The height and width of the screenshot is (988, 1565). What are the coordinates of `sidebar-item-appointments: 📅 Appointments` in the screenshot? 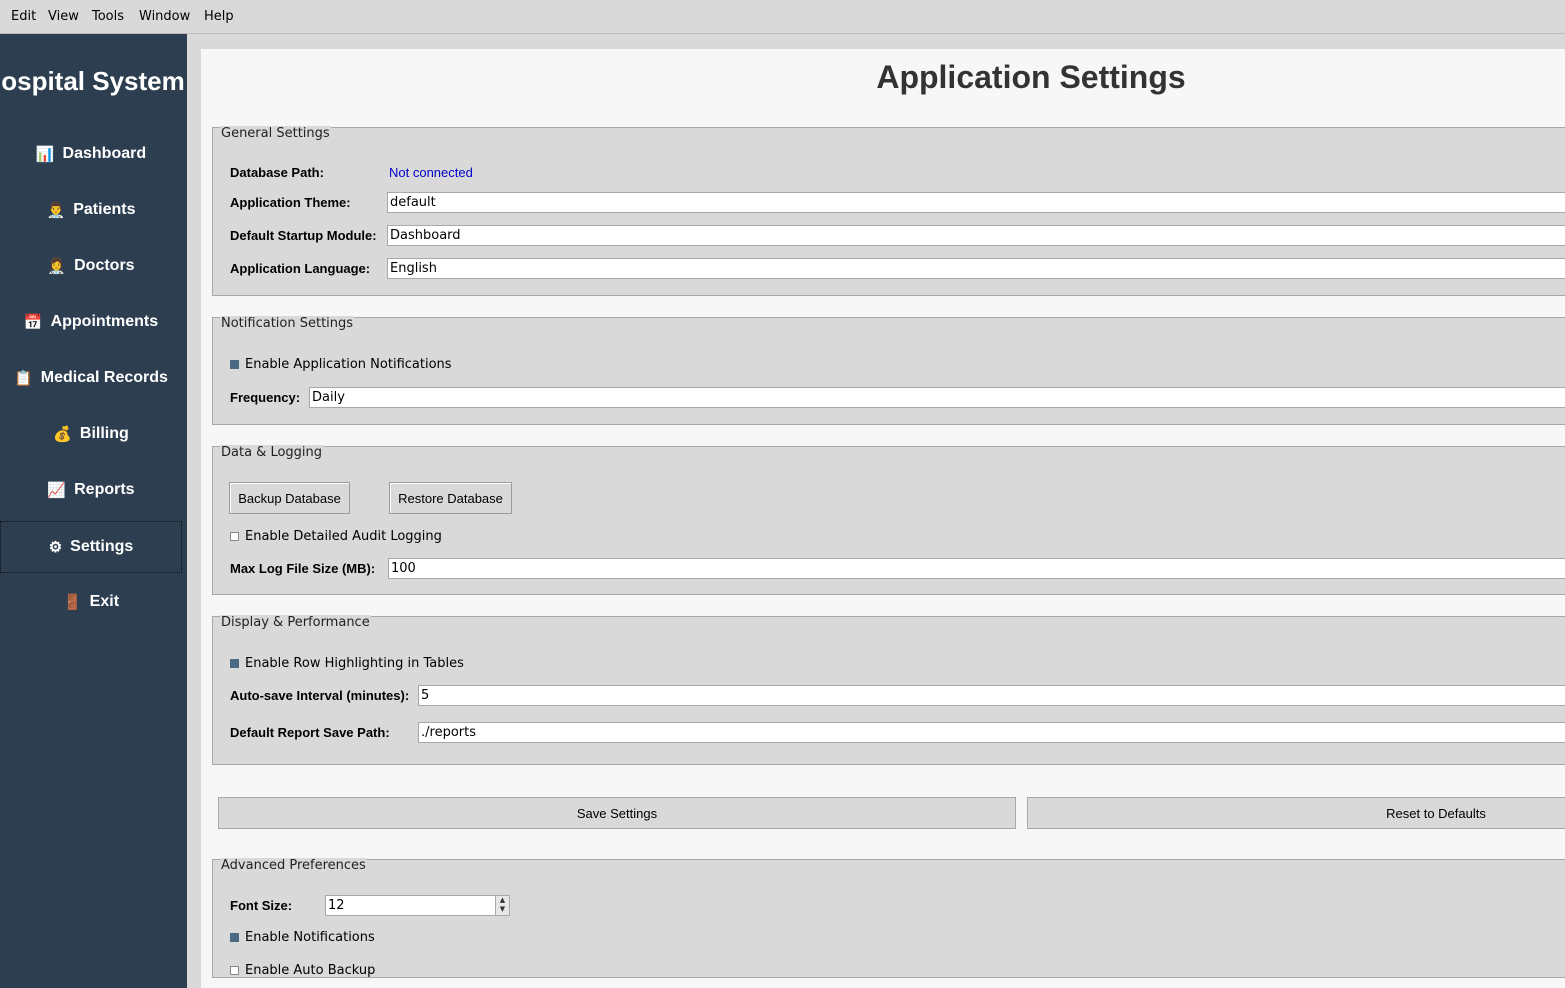 It's located at (91, 322).